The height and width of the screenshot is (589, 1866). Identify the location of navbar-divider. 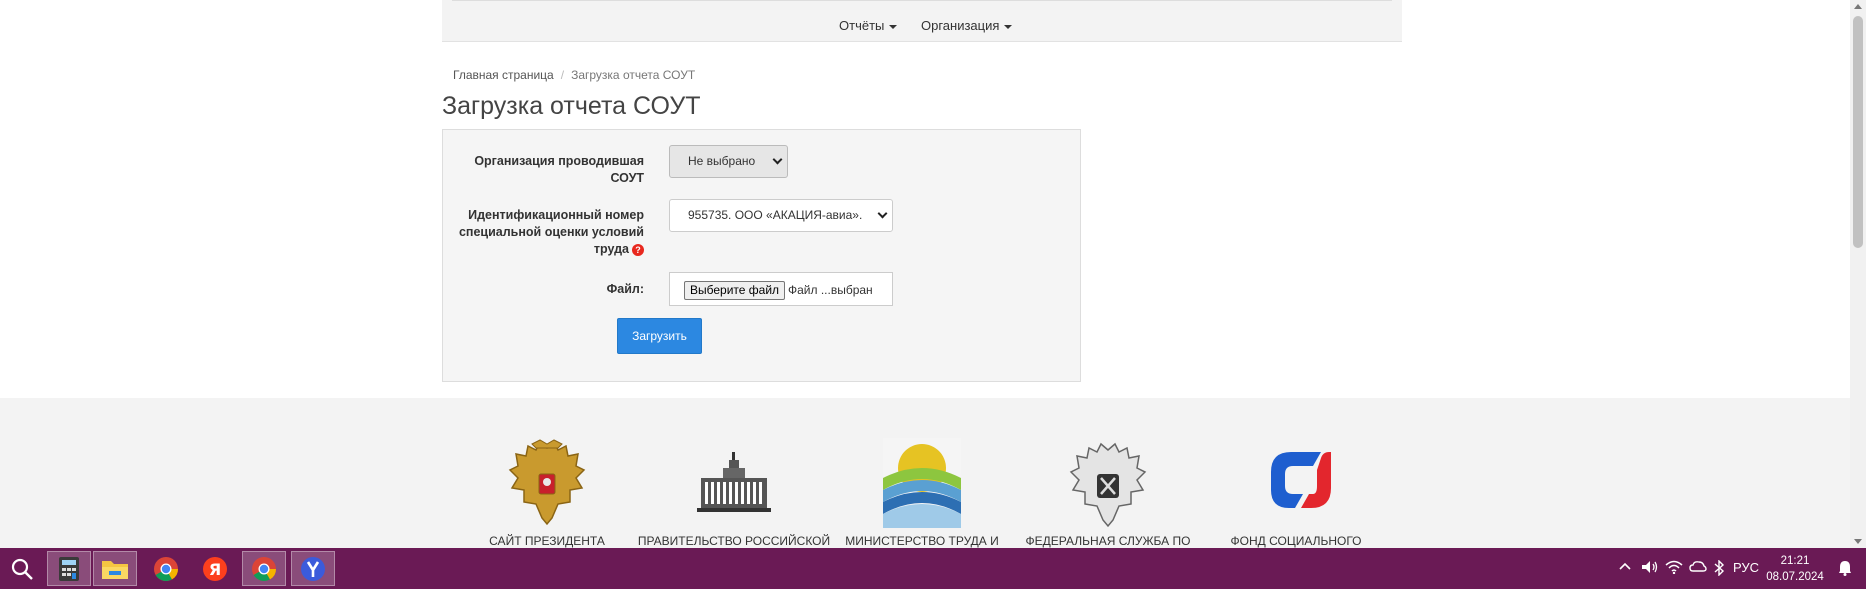
(922, 0).